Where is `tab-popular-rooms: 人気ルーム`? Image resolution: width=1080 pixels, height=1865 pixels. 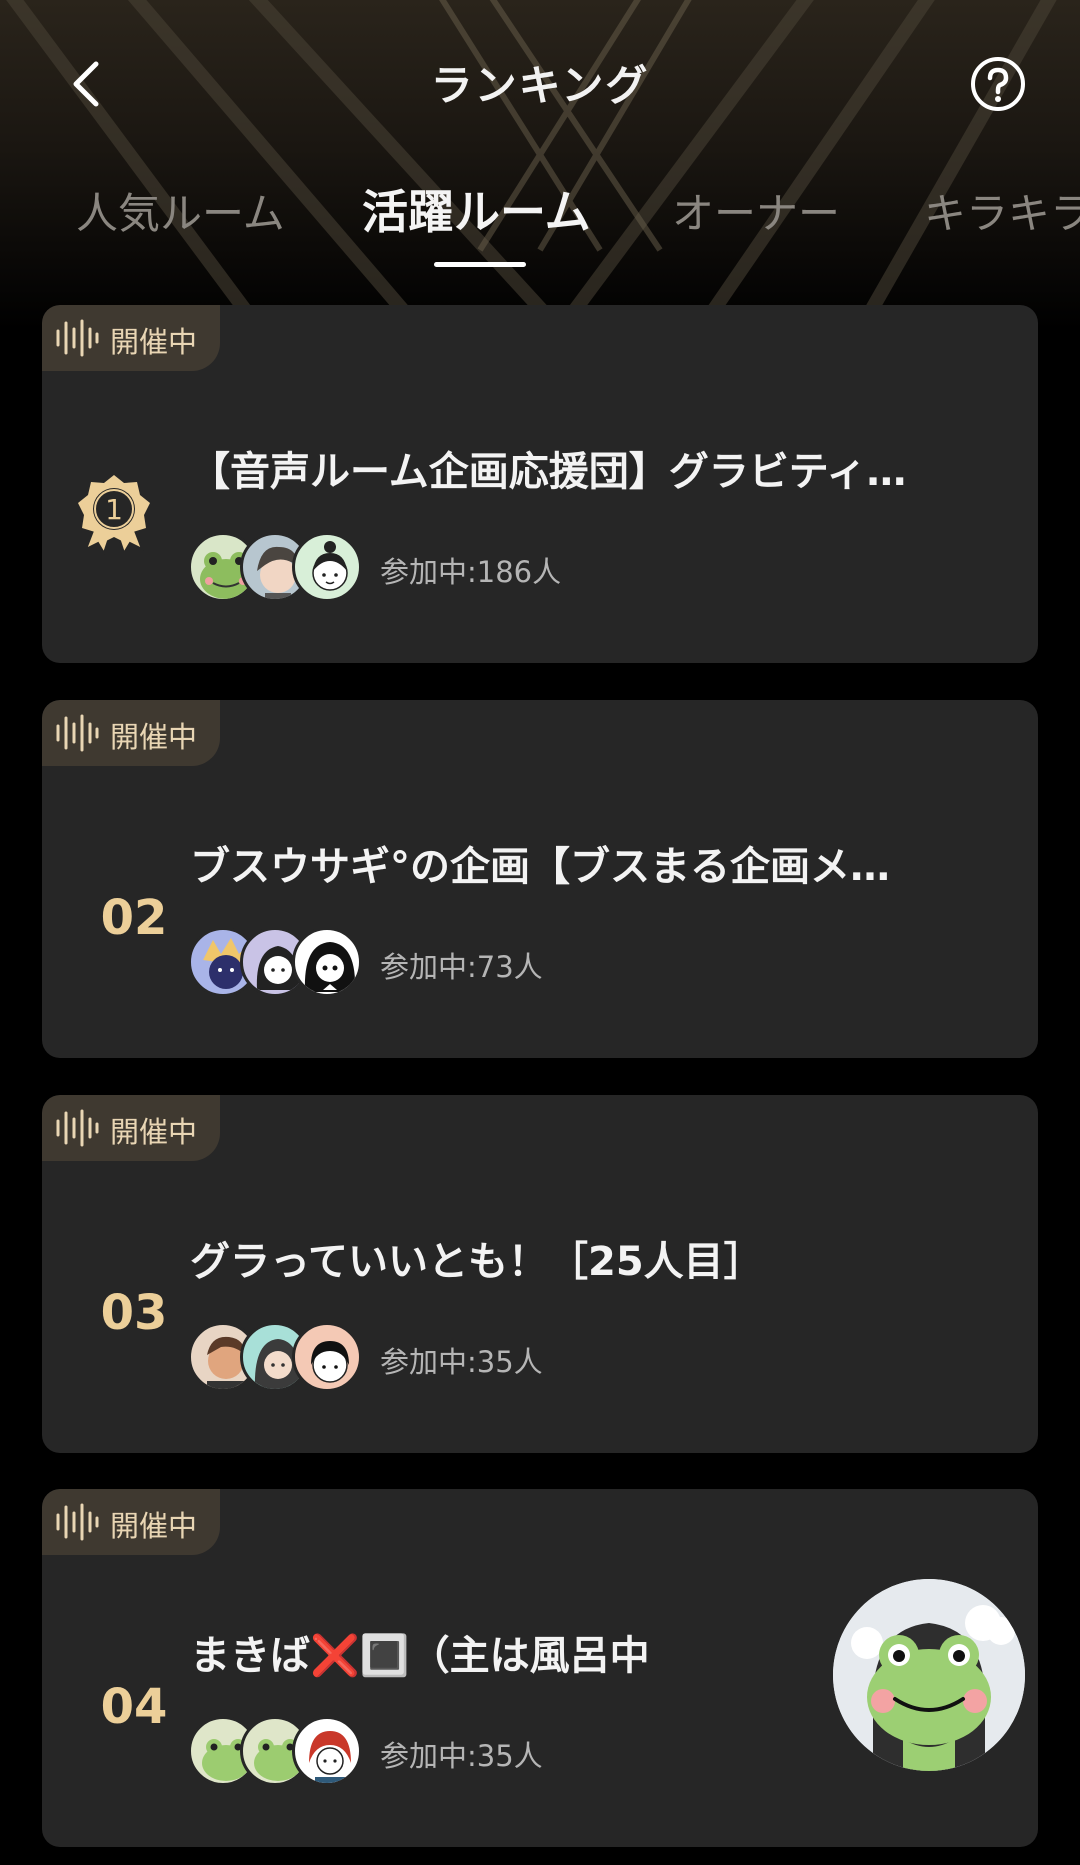
tab-popular-rooms: 人気ルーム is located at coordinates (180, 210).